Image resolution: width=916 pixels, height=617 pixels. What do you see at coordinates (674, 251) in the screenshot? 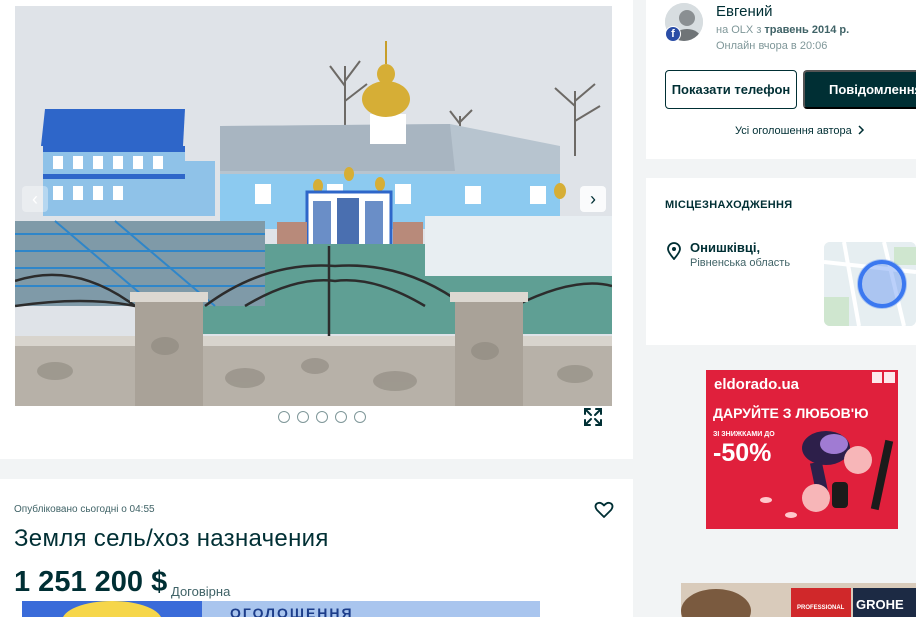
I see `location-pin-icon` at bounding box center [674, 251].